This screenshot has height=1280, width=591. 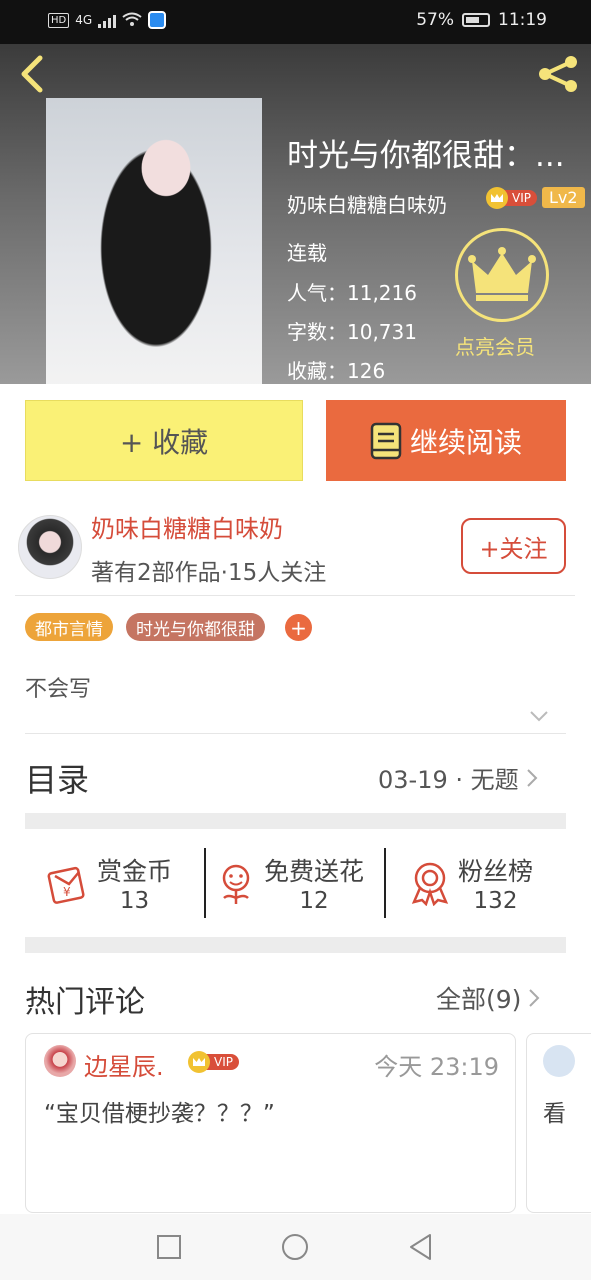 I want to click on comment-card: 看, so click(x=558, y=1123).